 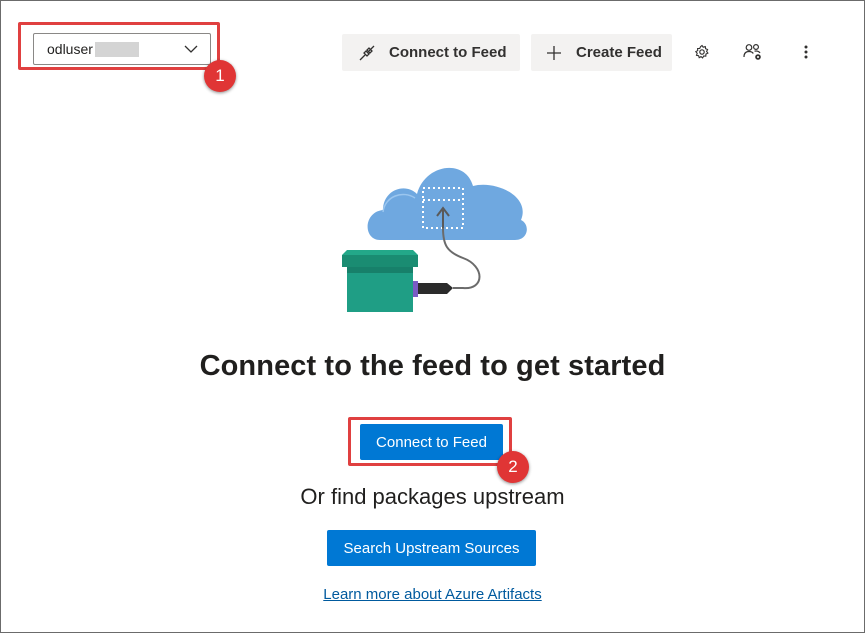 I want to click on cloud-icon, so click(x=447, y=203).